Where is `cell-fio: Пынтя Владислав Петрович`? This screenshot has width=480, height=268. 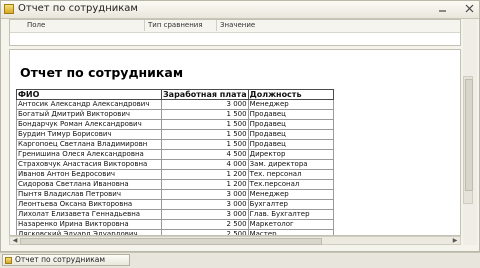 cell-fio: Пынтя Владислав Петрович is located at coordinates (89, 194).